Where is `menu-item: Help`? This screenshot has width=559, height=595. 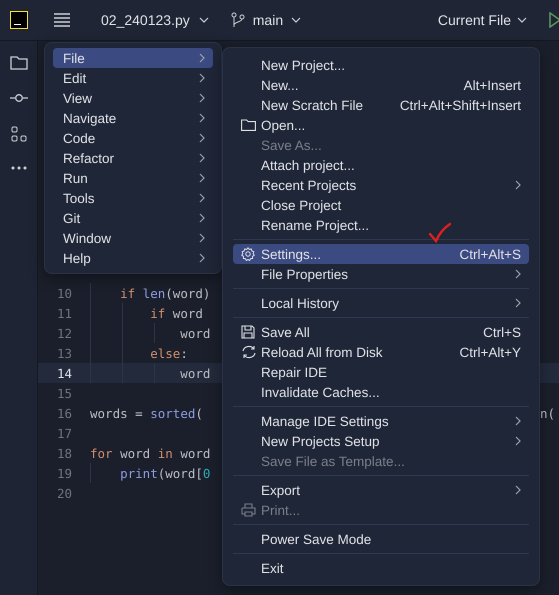
menu-item: Help is located at coordinates (133, 258).